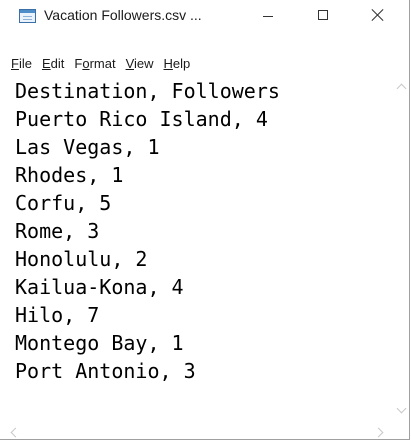 The image size is (411, 441). I want to click on editor-line: Montego Bay, 1, so click(99, 343).